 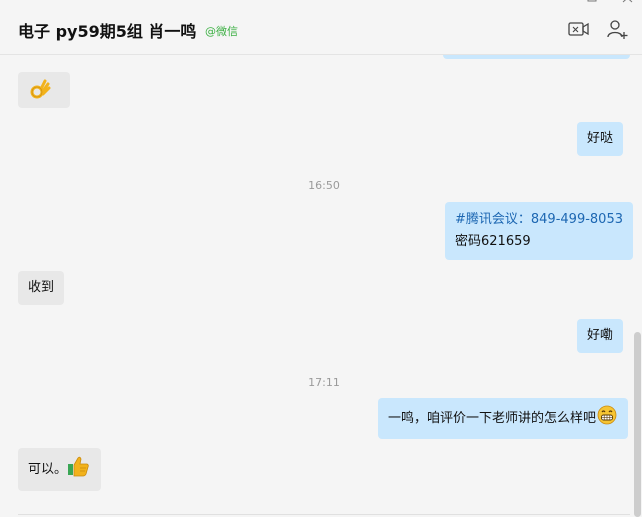 I want to click on message-bubble-outgoing: #腾讯会议：849-499-8053 密码621659, so click(x=539, y=231).